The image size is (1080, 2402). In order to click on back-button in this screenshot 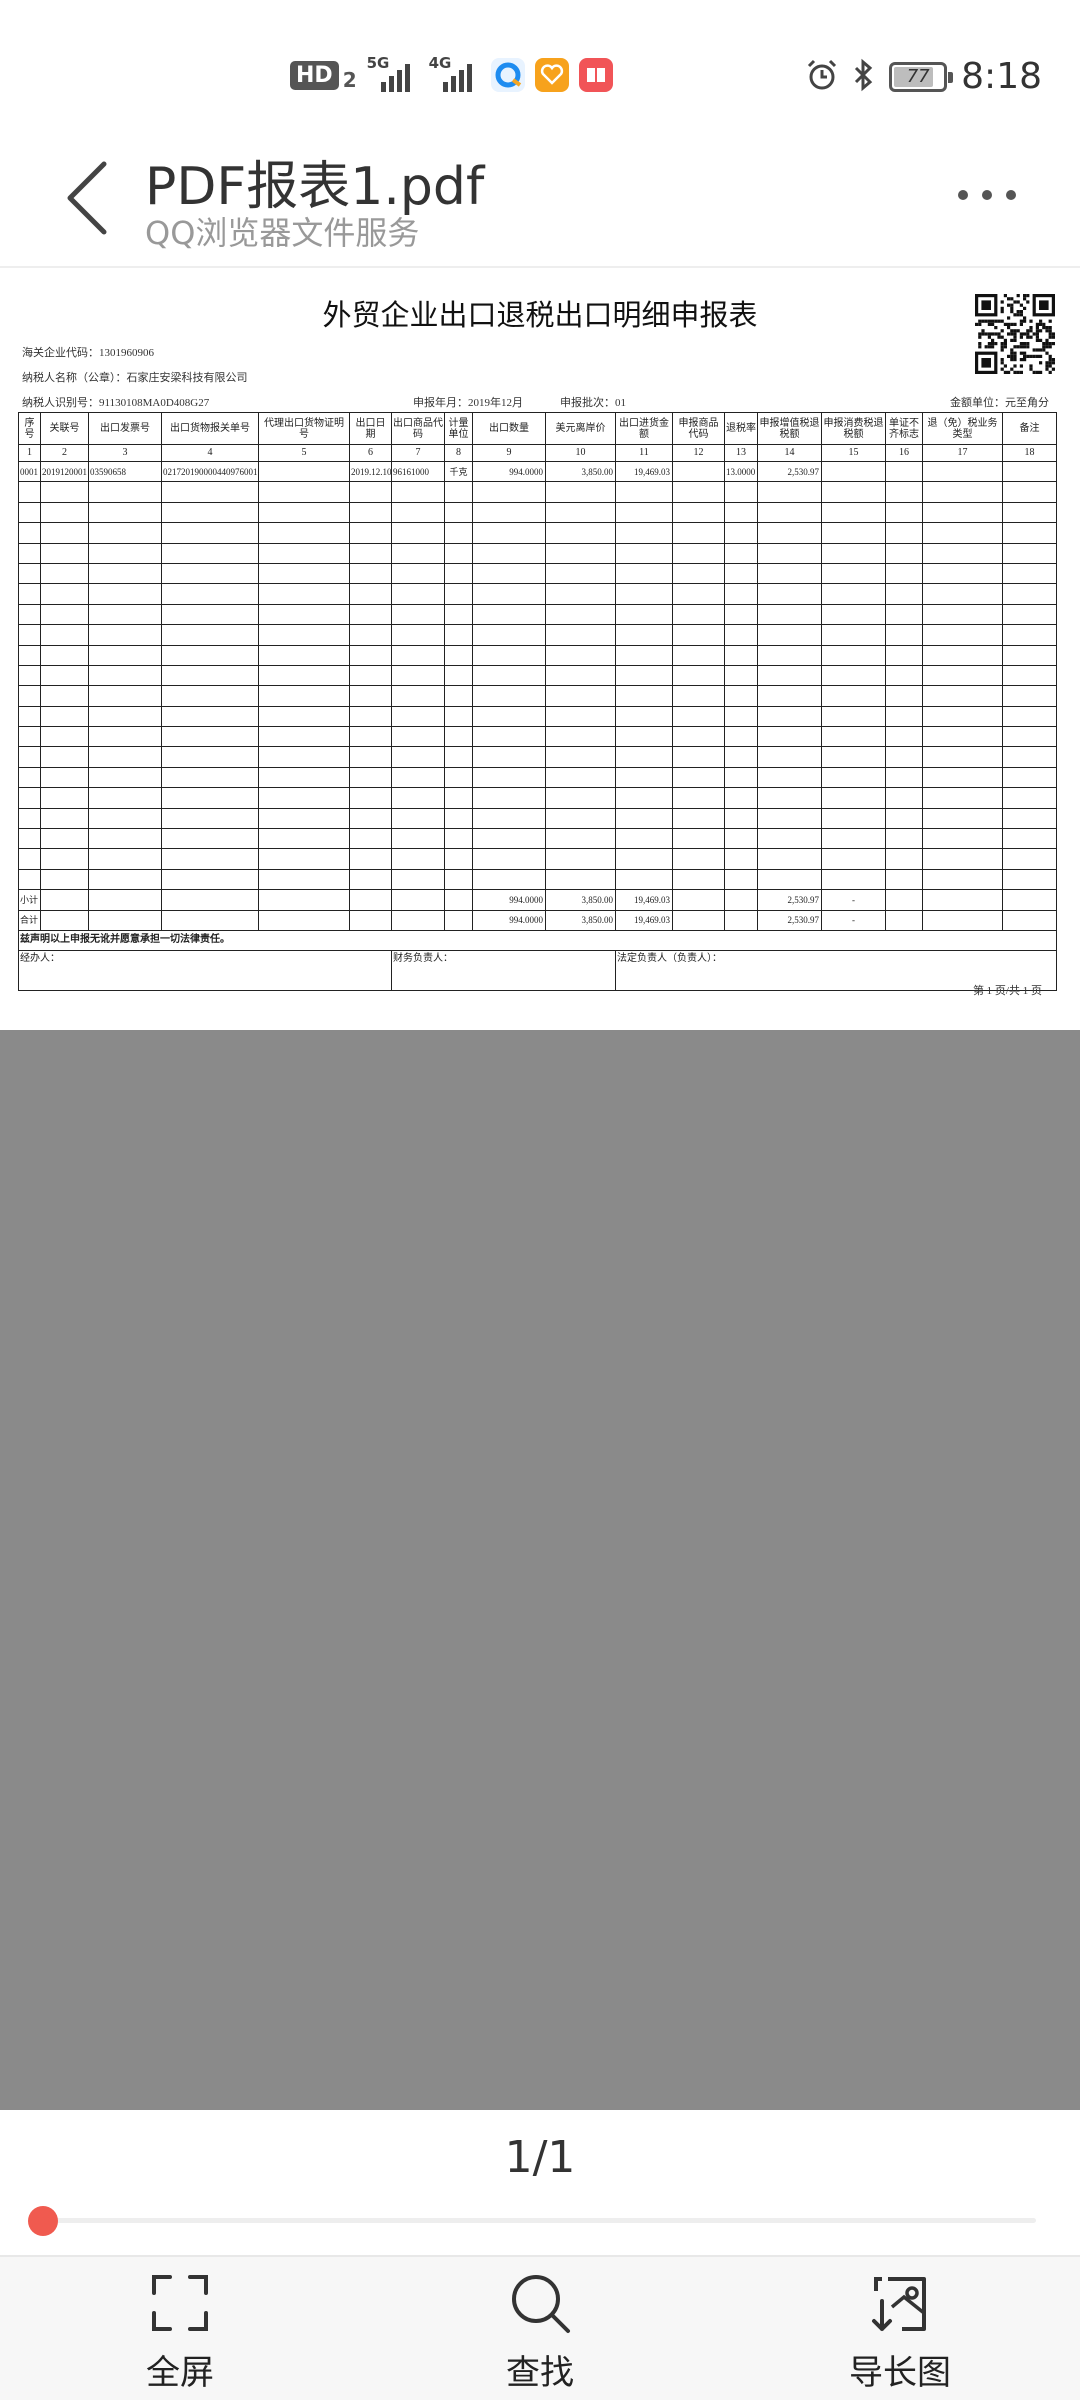, I will do `click(87, 196)`.